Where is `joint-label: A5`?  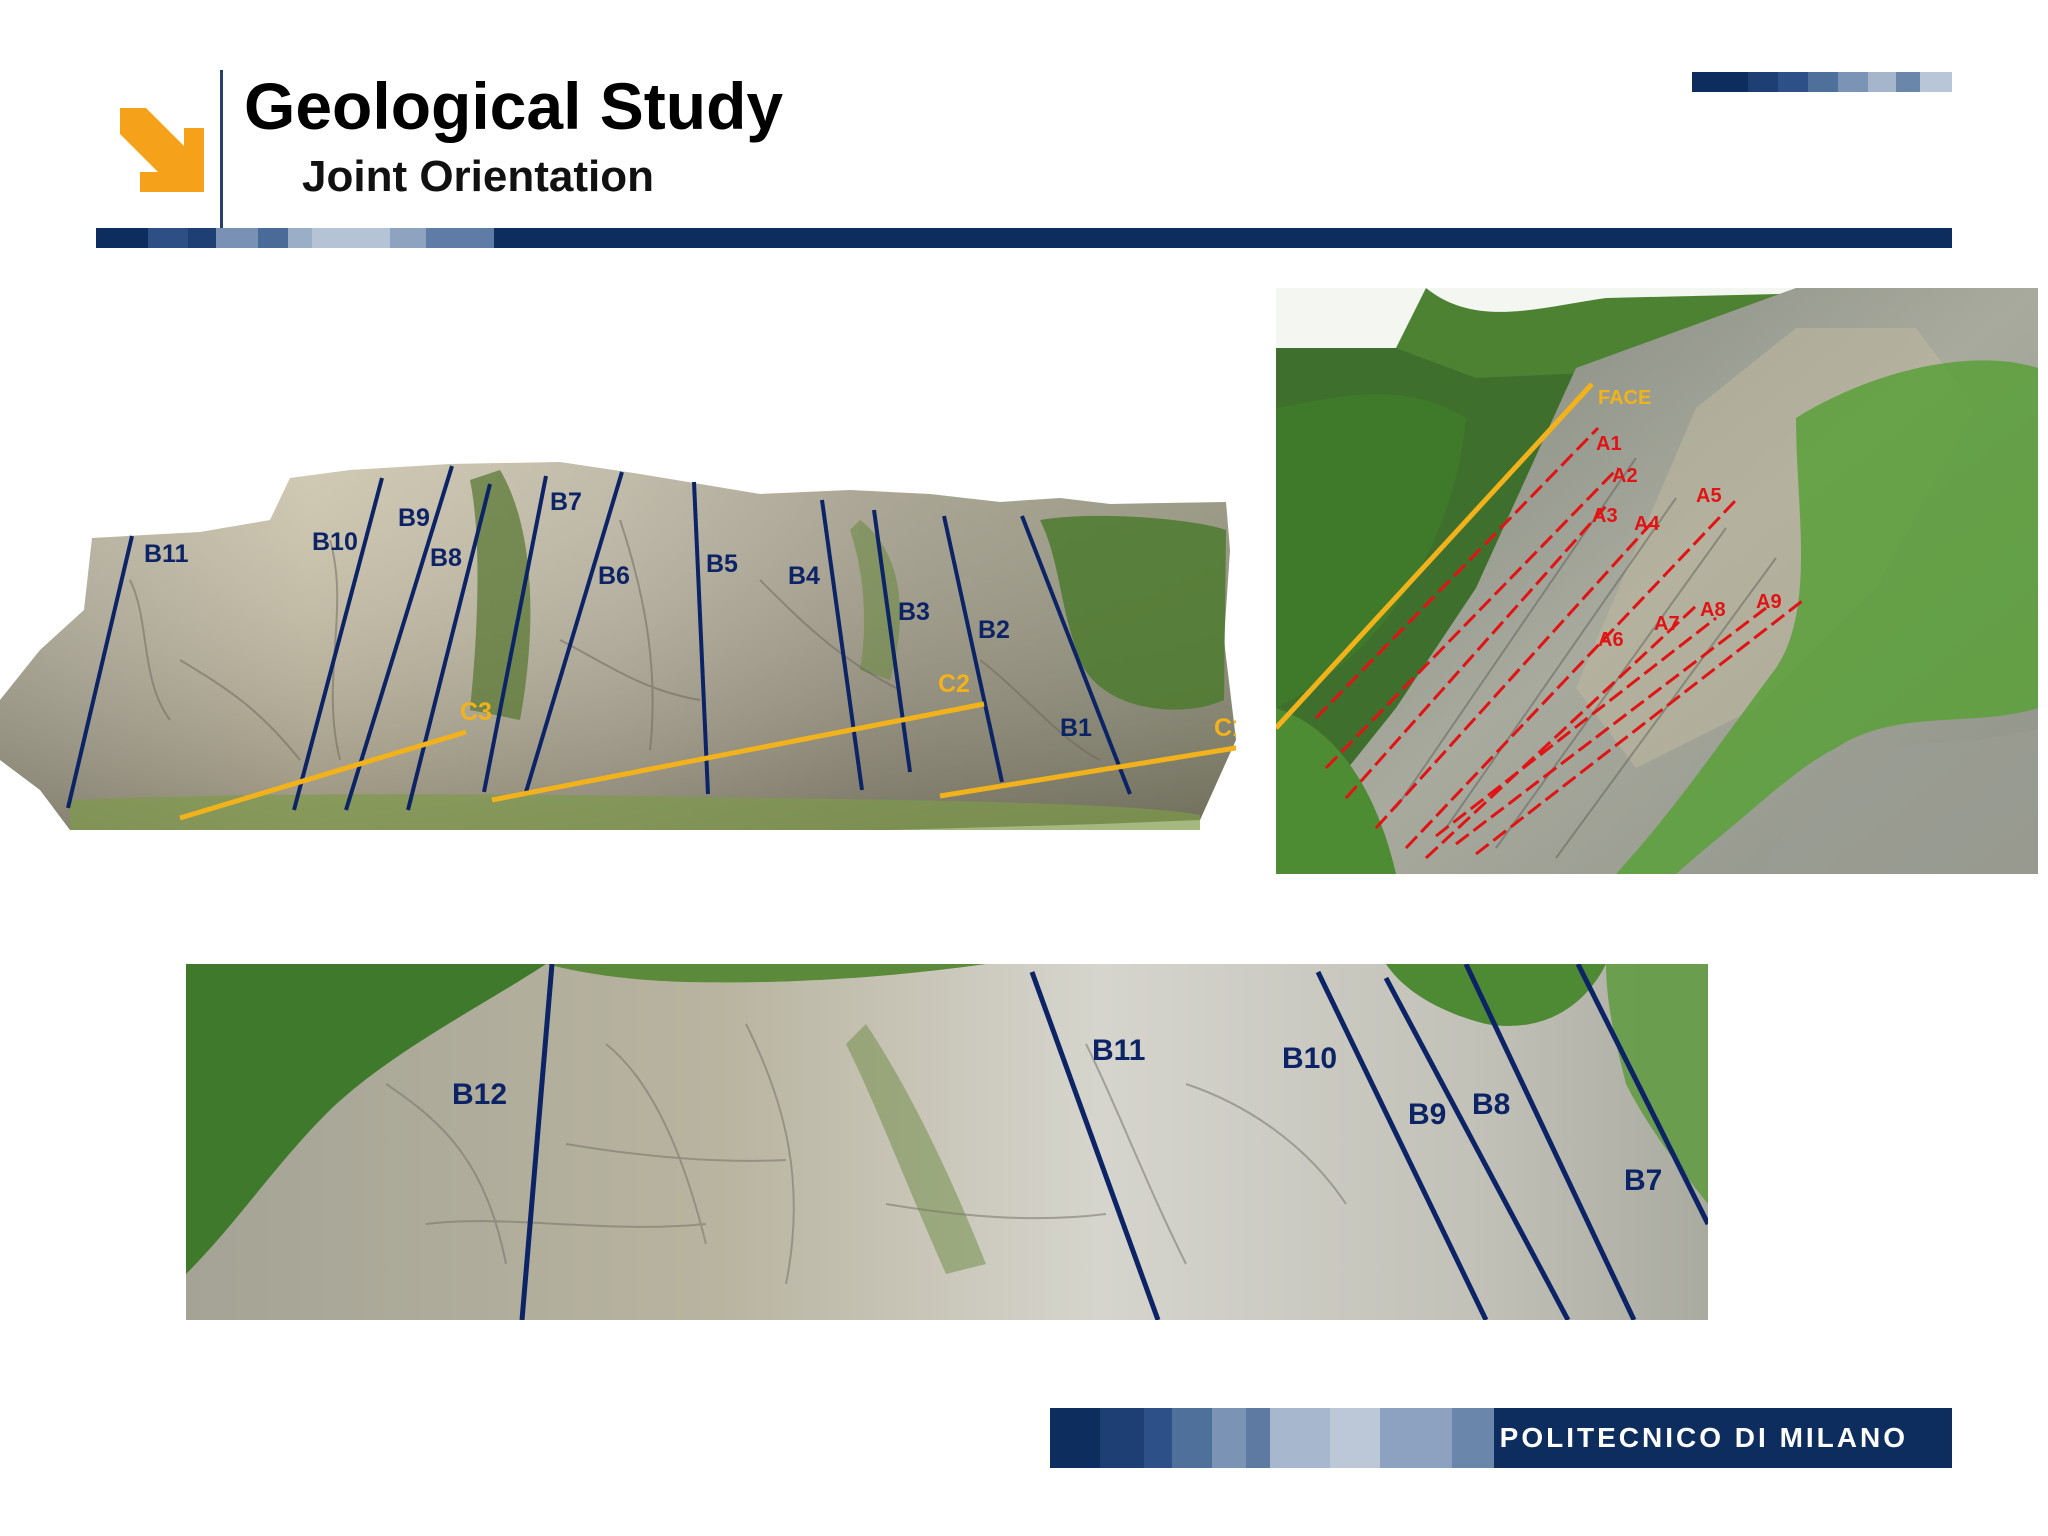
joint-label: A5 is located at coordinates (1709, 496).